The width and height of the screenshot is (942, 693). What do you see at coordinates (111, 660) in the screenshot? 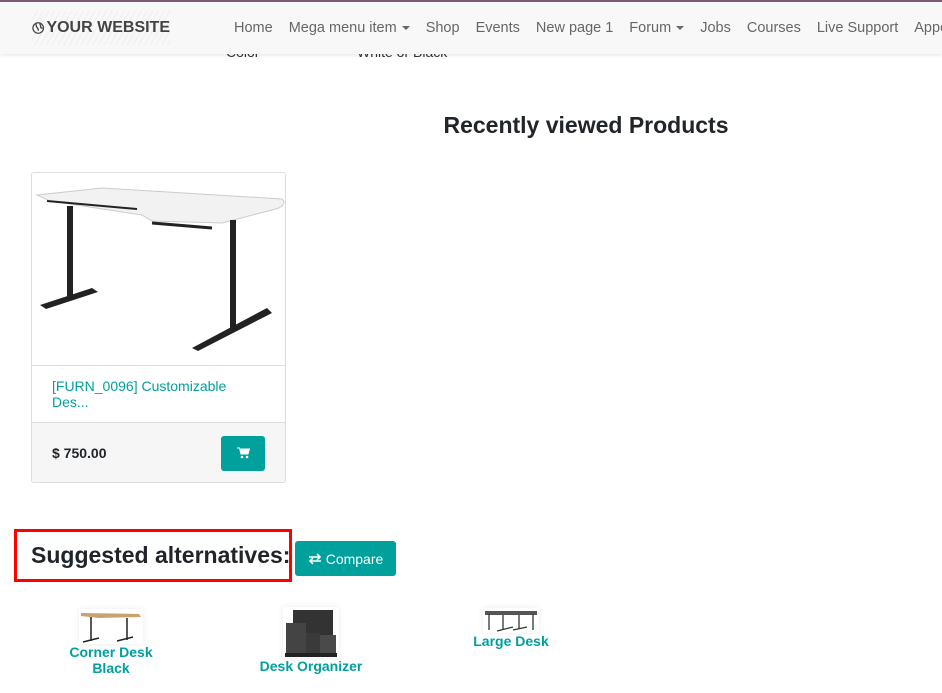
I see `alternative-name: Corner Desk Black` at bounding box center [111, 660].